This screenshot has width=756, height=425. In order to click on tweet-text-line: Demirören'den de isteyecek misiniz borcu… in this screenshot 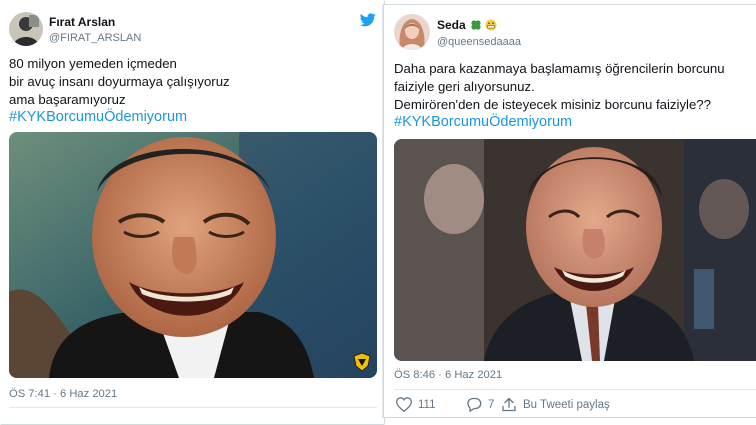, I will do `click(552, 104)`.